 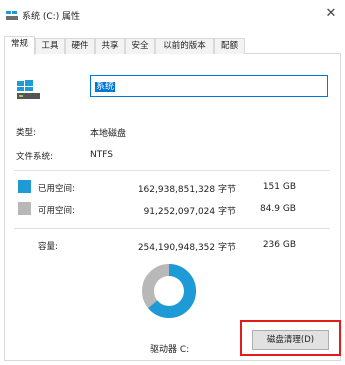 I want to click on free-space-bytes: 91,252,097,024 字节, so click(x=189, y=212).